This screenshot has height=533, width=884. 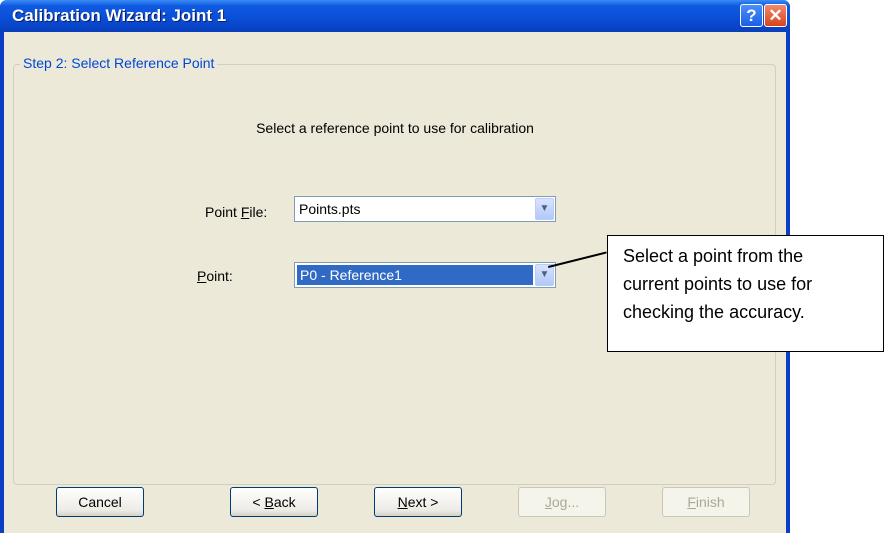 I want to click on point-file-dropdown: Points.pts ▼, so click(x=425, y=209).